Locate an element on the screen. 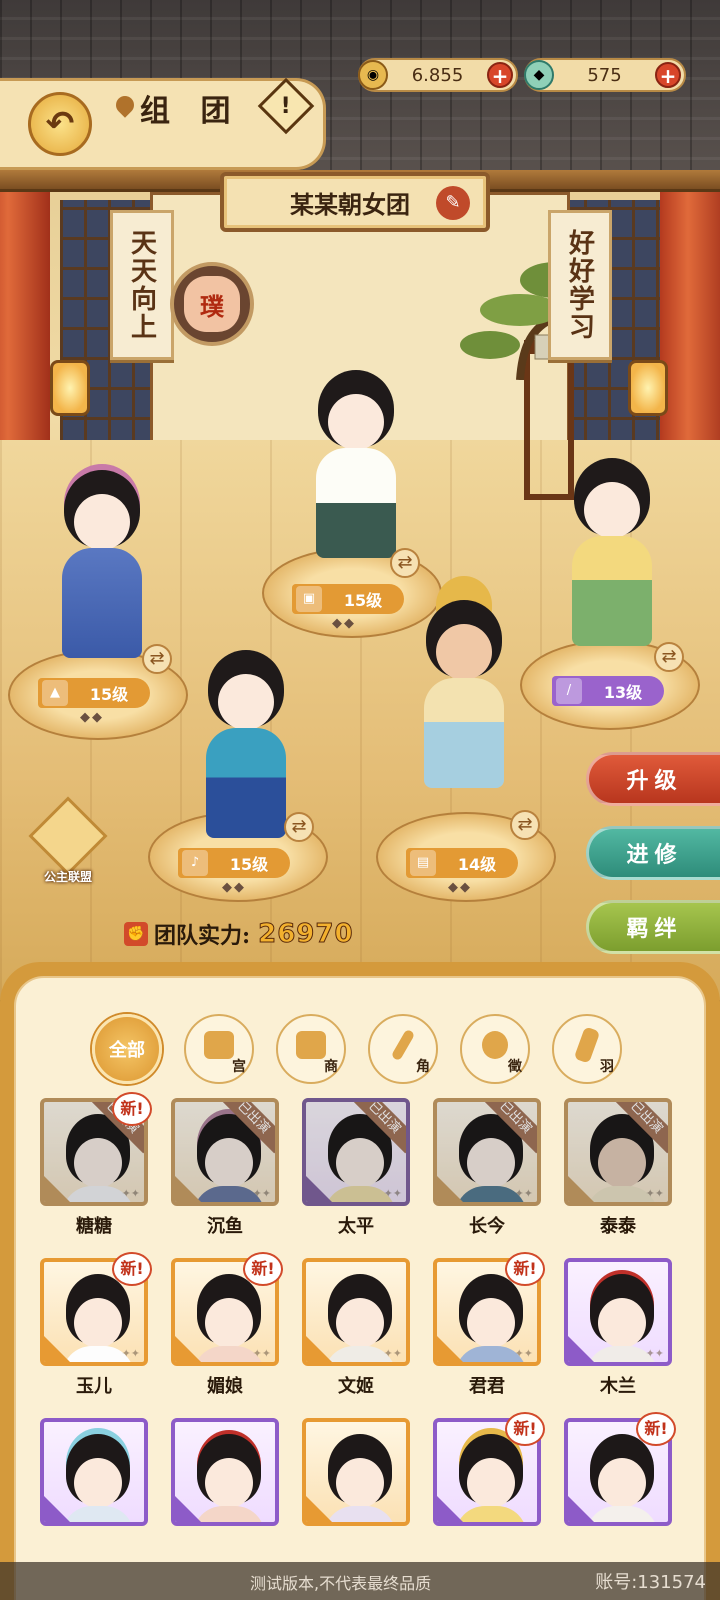  brush-icon: ✎ is located at coordinates (453, 202).